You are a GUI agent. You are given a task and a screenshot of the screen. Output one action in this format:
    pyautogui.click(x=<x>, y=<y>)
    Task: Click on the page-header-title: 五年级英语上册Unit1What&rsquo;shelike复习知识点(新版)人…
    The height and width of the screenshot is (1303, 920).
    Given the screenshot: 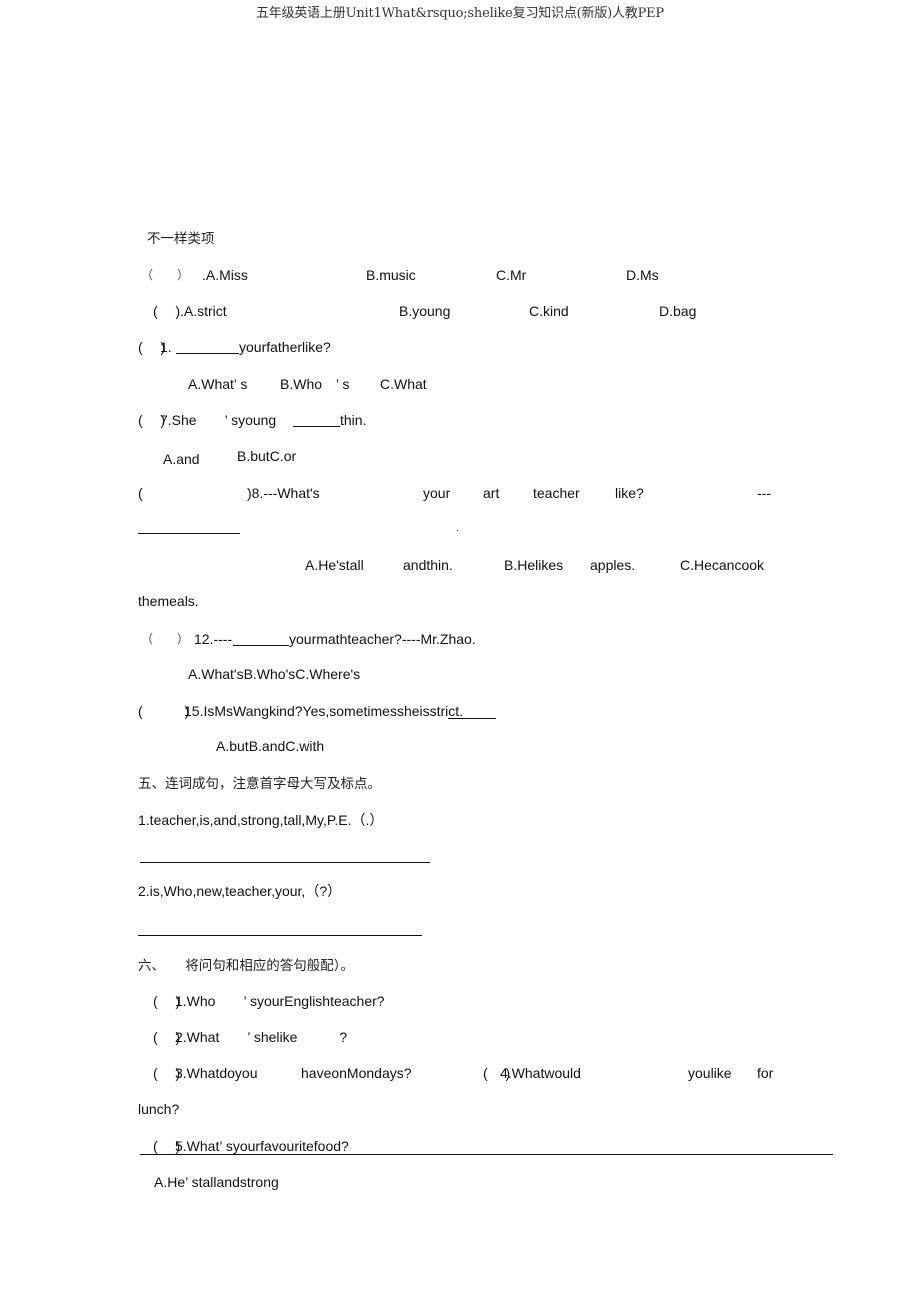 What is the action you would take?
    pyautogui.click(x=459, y=13)
    